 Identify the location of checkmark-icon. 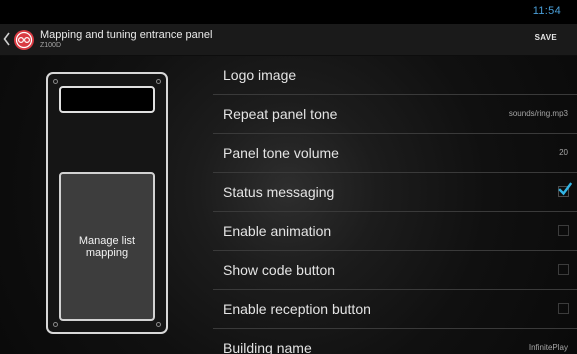
(565, 189).